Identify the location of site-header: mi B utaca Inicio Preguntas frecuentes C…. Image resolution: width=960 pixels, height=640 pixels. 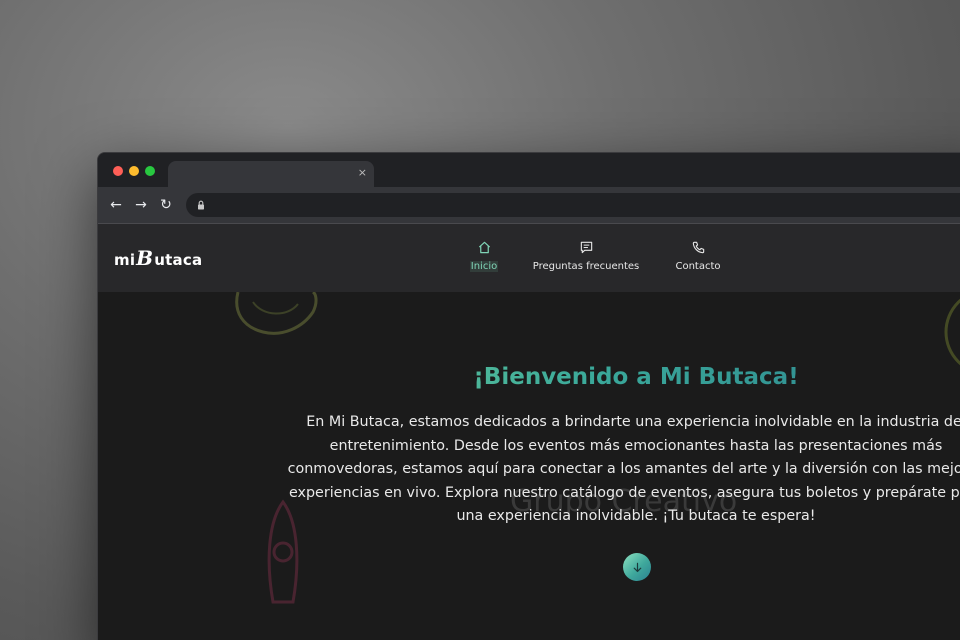
(529, 258).